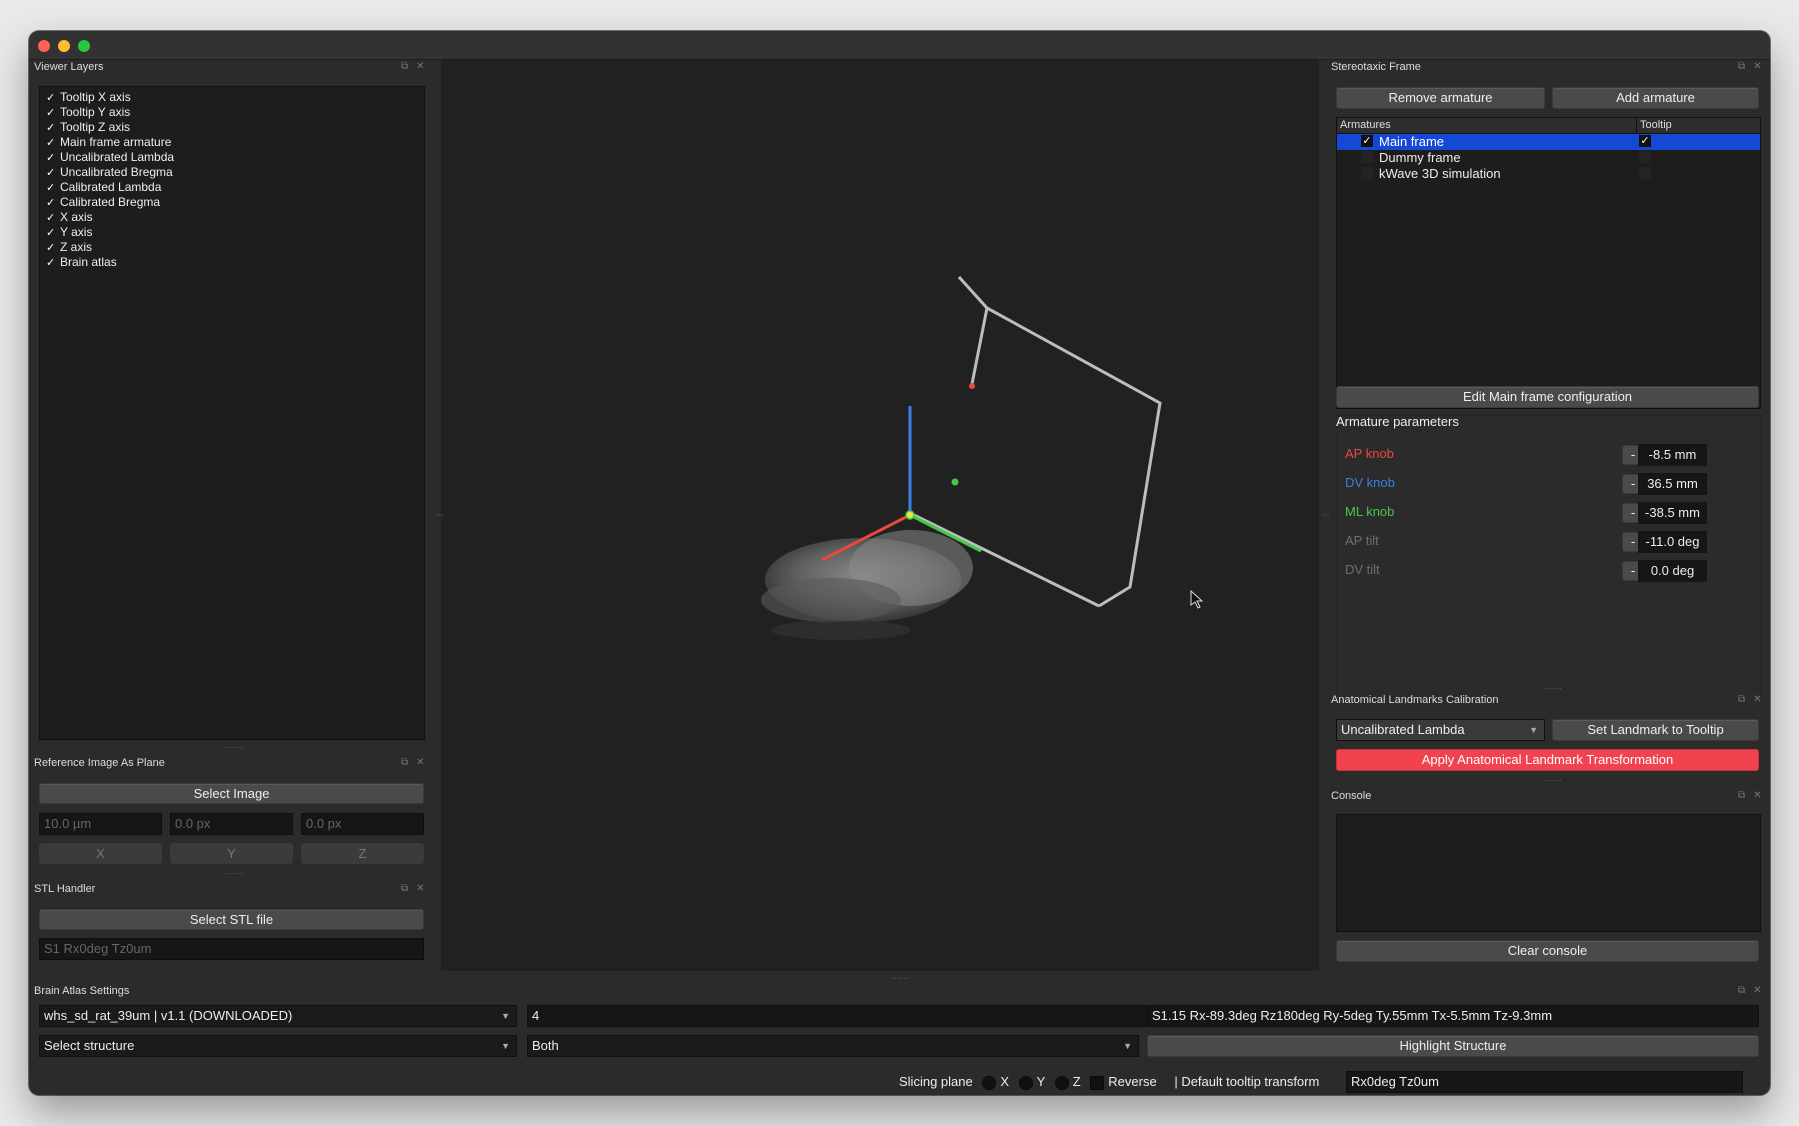  What do you see at coordinates (1440, 173) in the screenshot?
I see `armature-name: kWave 3D simulation` at bounding box center [1440, 173].